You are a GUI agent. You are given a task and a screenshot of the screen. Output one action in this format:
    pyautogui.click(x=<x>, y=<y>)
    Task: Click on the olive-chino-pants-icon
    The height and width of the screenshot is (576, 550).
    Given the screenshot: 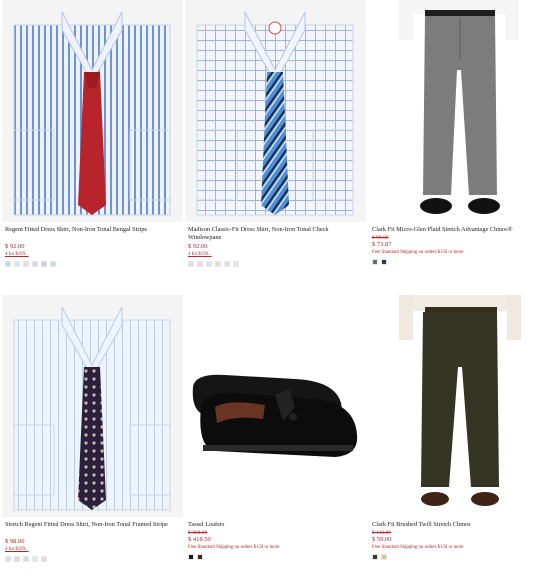 What is the action you would take?
    pyautogui.click(x=460, y=400)
    